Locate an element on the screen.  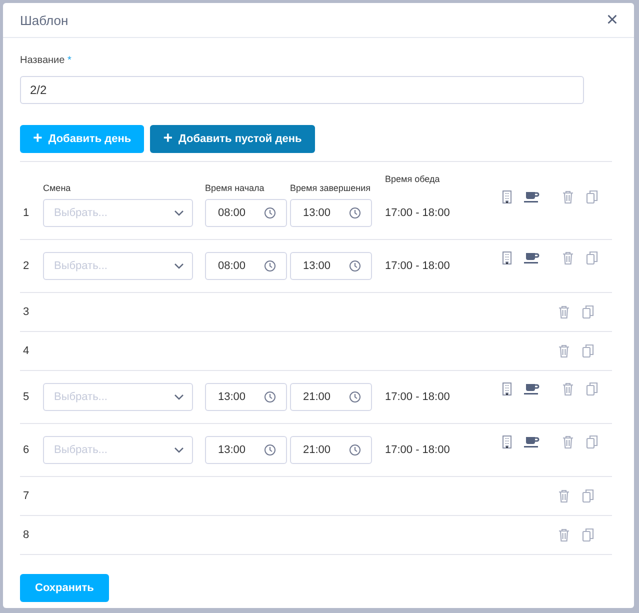
column-header: Время завершения is located at coordinates (331, 188).